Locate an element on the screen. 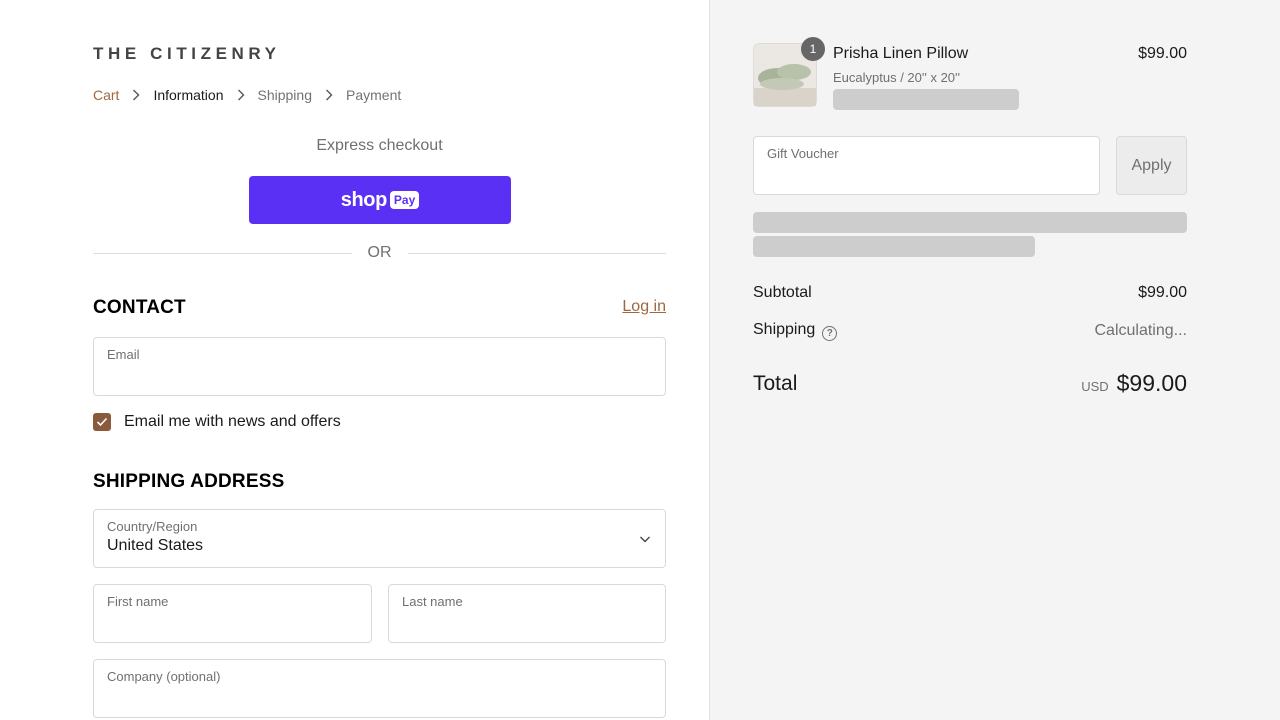 The width and height of the screenshot is (1280, 720). or-divider: OR is located at coordinates (379, 253).